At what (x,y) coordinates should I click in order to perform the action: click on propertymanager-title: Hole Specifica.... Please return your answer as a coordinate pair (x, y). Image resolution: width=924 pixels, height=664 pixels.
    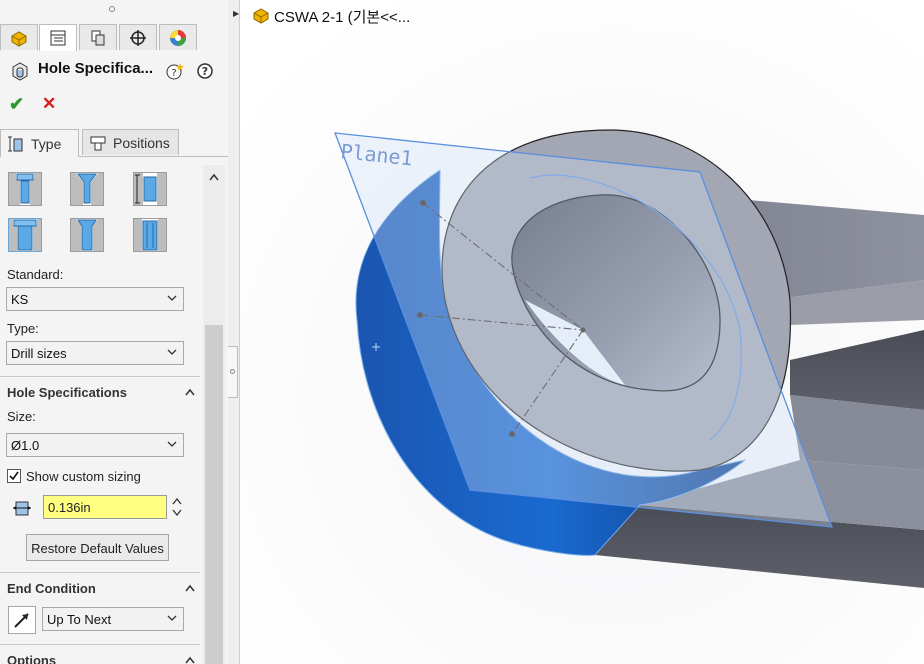
    Looking at the image, I should click on (96, 68).